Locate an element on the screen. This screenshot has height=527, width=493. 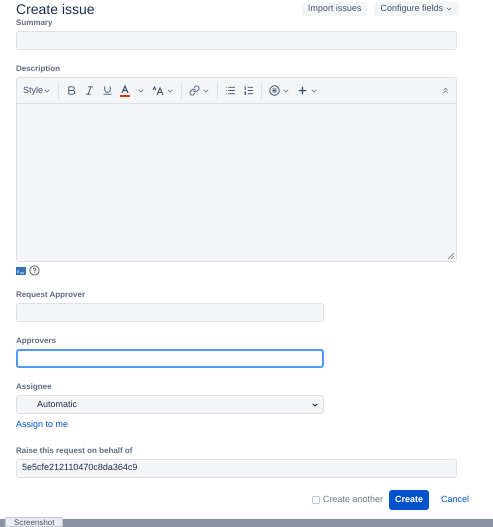
header-button: Configure fields is located at coordinates (416, 9).